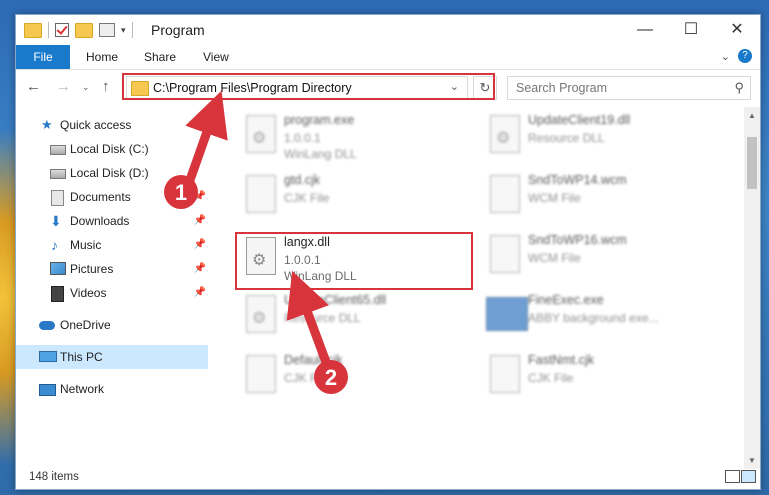 The image size is (769, 495). What do you see at coordinates (331, 377) in the screenshot?
I see `step-2-label: 2` at bounding box center [331, 377].